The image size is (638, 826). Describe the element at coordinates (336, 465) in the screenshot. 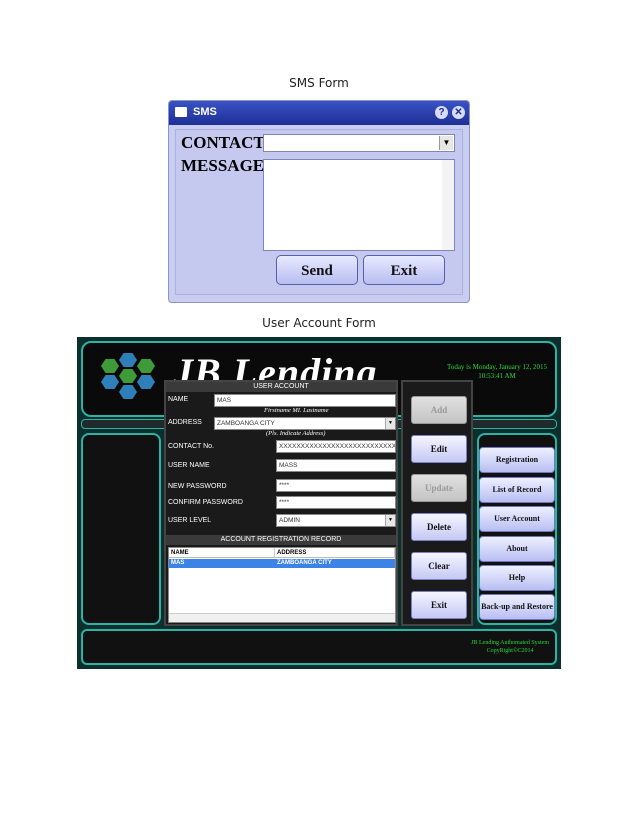

I see `username-input: MASS` at that location.